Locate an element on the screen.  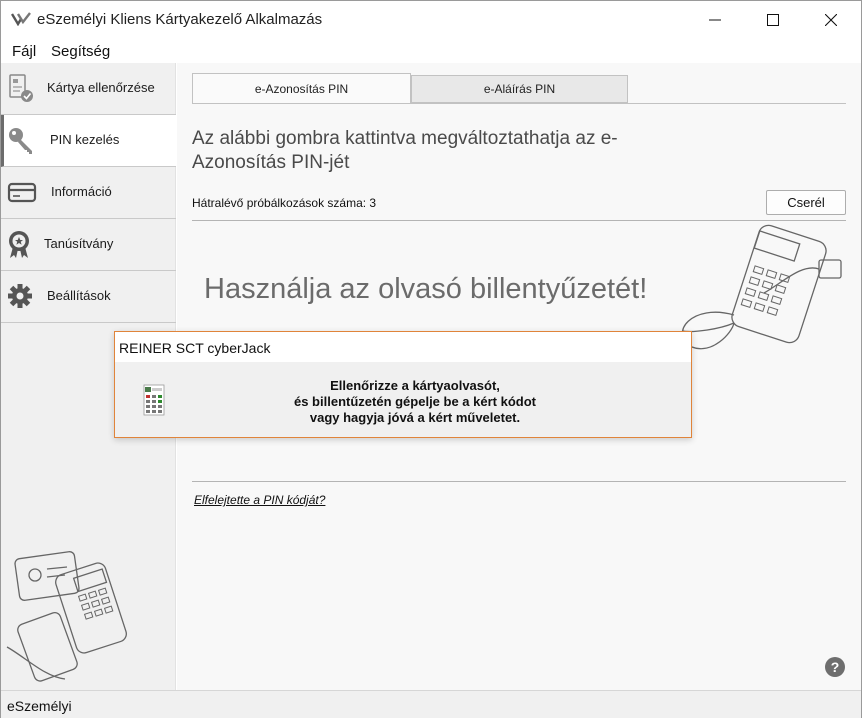
status-bar: eSzemélyi is located at coordinates (431, 704).